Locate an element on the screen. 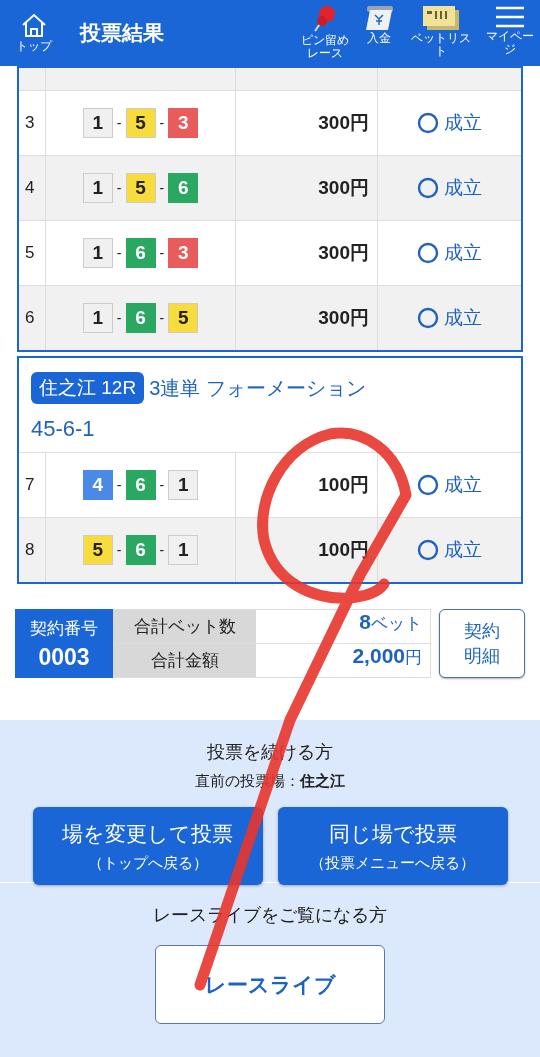 The width and height of the screenshot is (540, 1057). row-number: 8 is located at coordinates (30, 550).